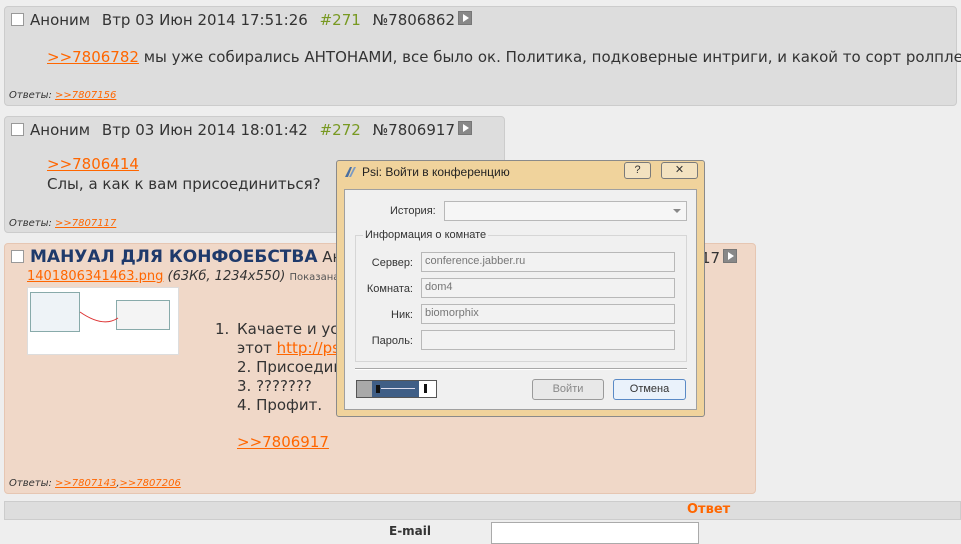 The width and height of the screenshot is (961, 544). What do you see at coordinates (482, 510) in the screenshot?
I see `reply-bar: Ответ` at bounding box center [482, 510].